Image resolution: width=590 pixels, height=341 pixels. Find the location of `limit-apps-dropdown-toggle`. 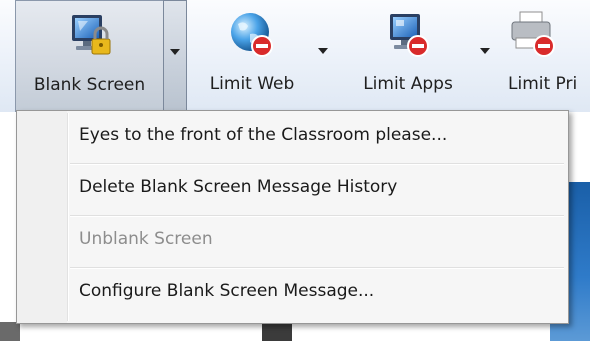

limit-apps-dropdown-toggle is located at coordinates (485, 56).